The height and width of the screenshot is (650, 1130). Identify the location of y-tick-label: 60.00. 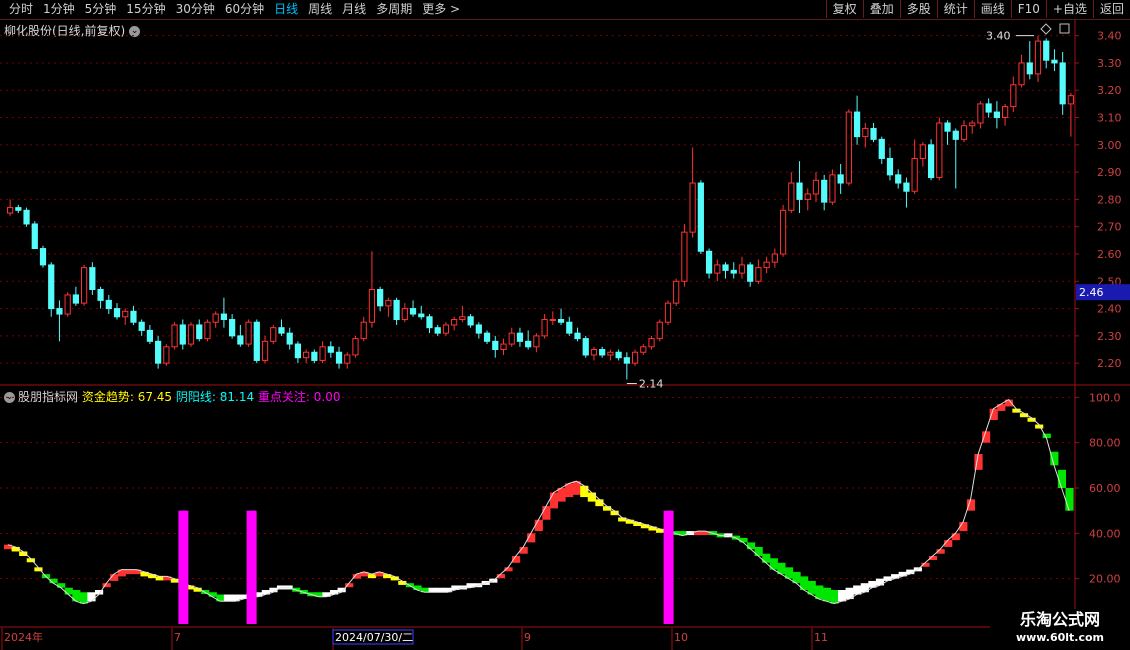
(1105, 488).